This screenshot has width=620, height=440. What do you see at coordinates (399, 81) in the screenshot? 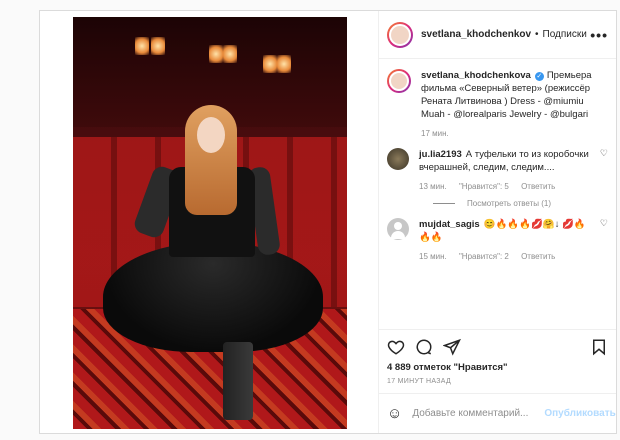
I see `caption-avatar` at bounding box center [399, 81].